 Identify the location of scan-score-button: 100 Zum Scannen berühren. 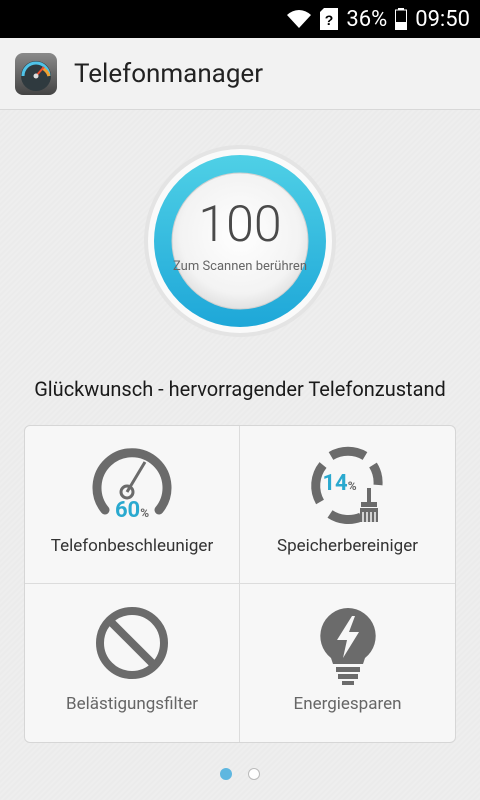
(240, 241).